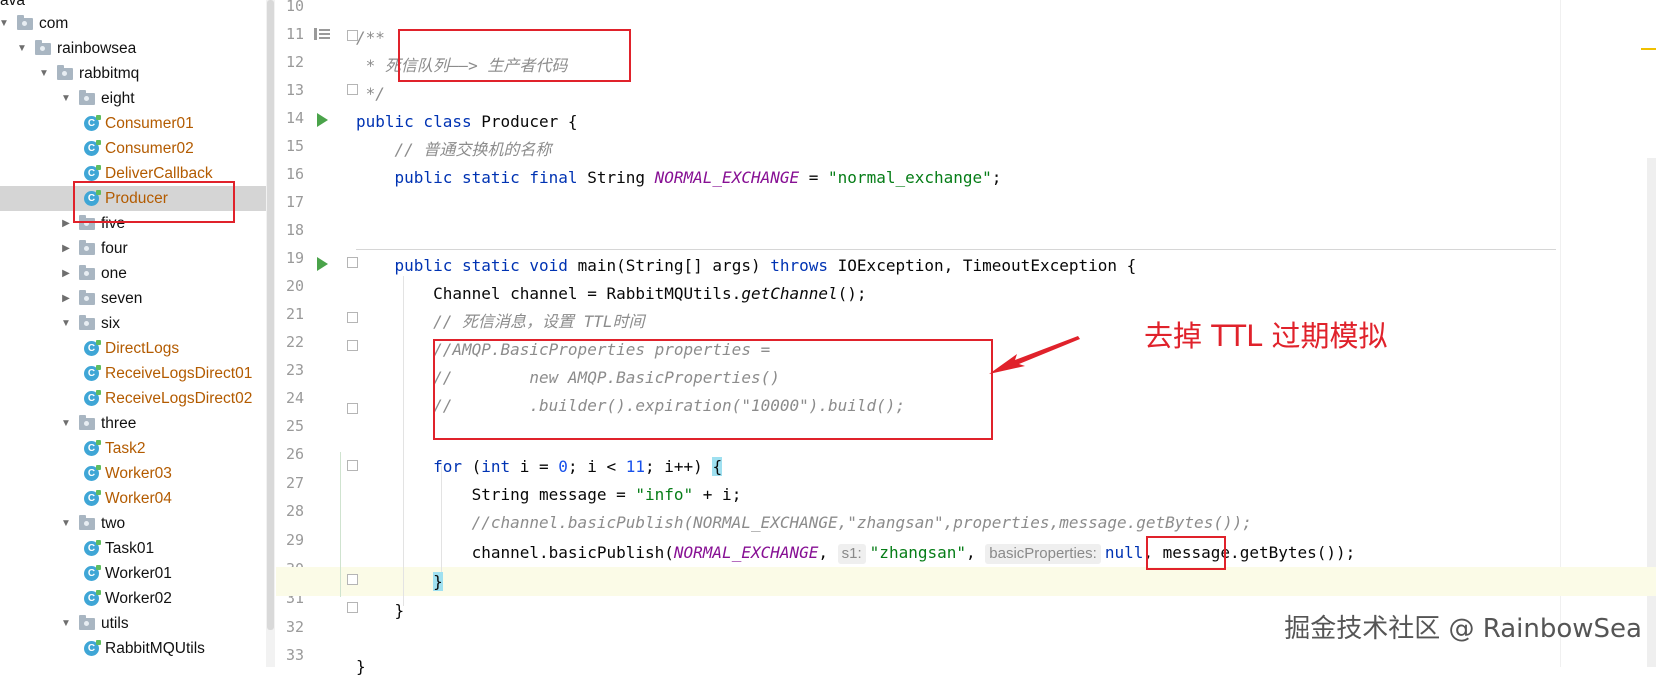  I want to click on tree-item-rabbitmqutils: C RabbitMQUtils, so click(133, 648).